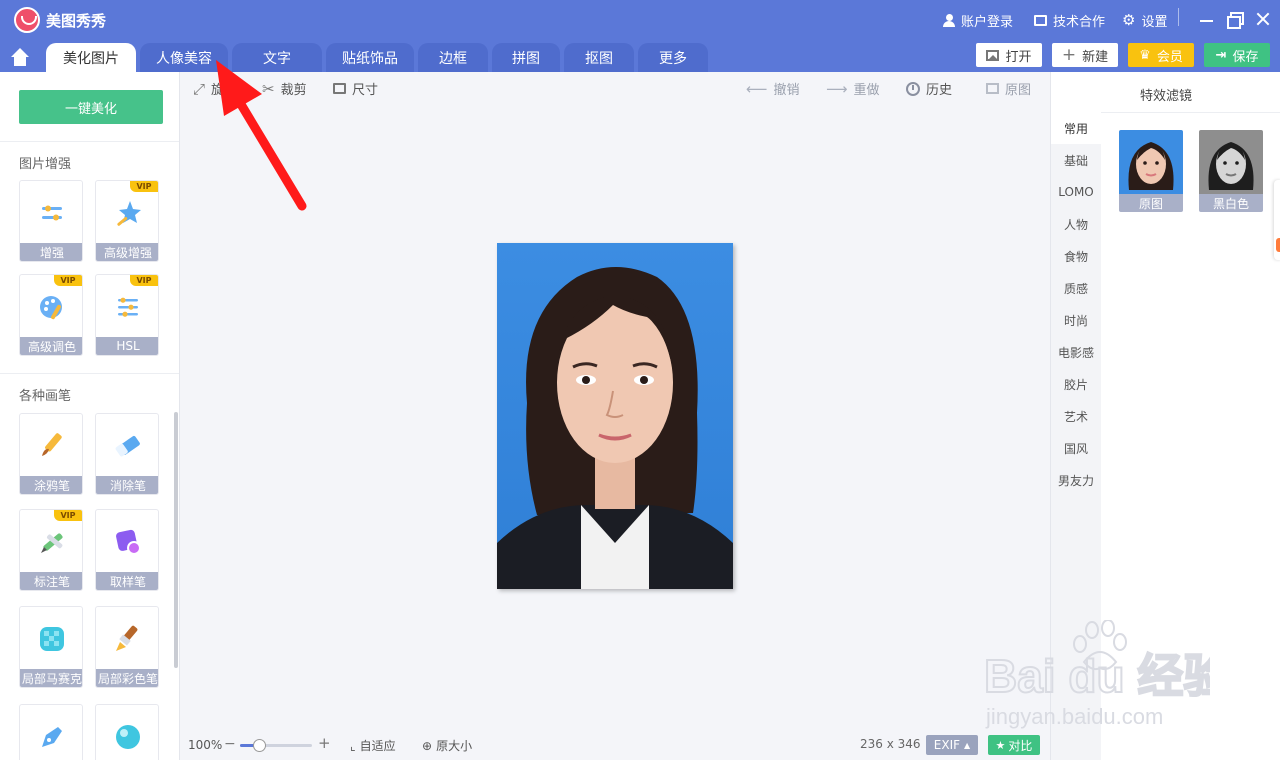 The height and width of the screenshot is (760, 1280). What do you see at coordinates (1076, 448) in the screenshot?
I see `filter-category-item: 国风` at bounding box center [1076, 448].